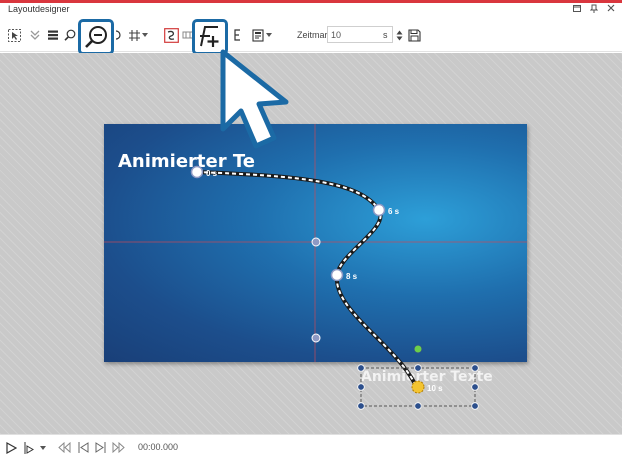 This screenshot has width=622, height=459. I want to click on pin-window-button, so click(594, 10).